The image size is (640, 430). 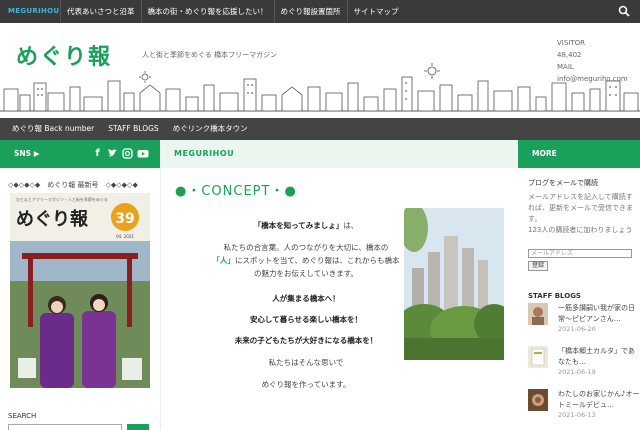 What do you see at coordinates (563, 183) in the screenshot?
I see `mail-subscribe-title: ブログをメールで購読` at bounding box center [563, 183].